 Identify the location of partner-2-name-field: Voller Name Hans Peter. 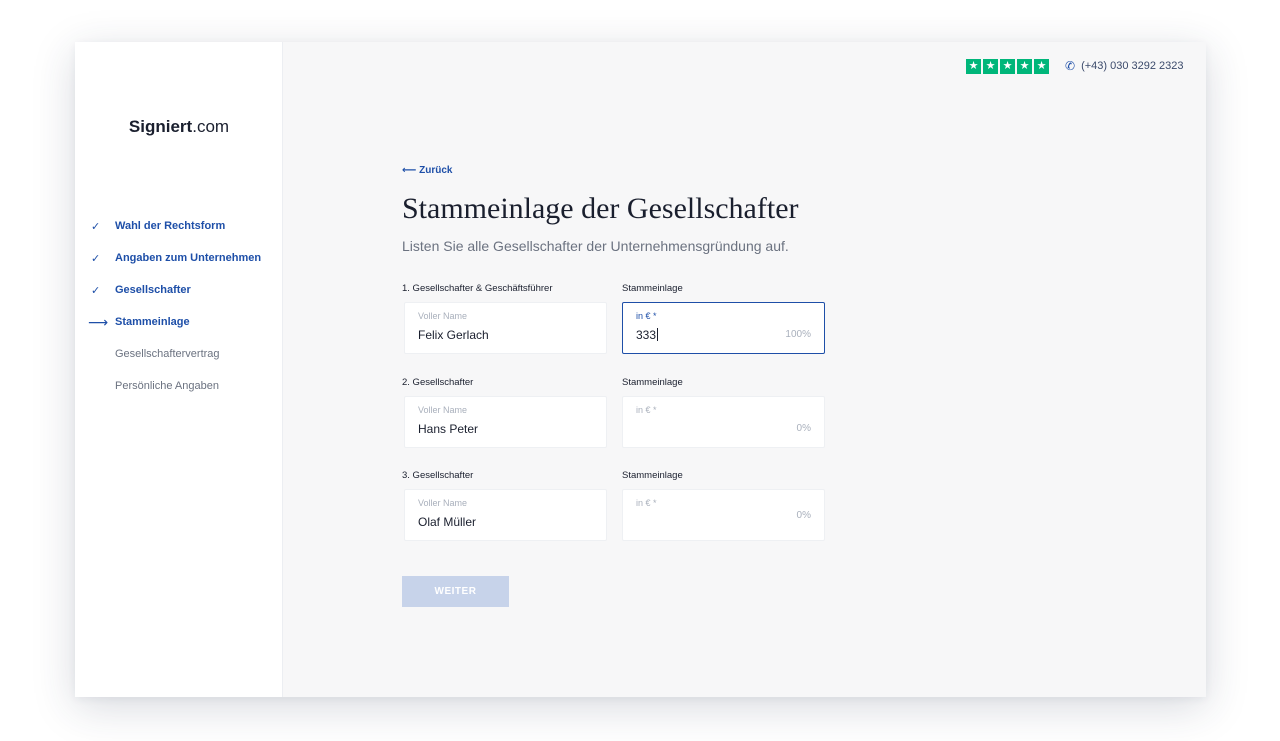
(505, 422).